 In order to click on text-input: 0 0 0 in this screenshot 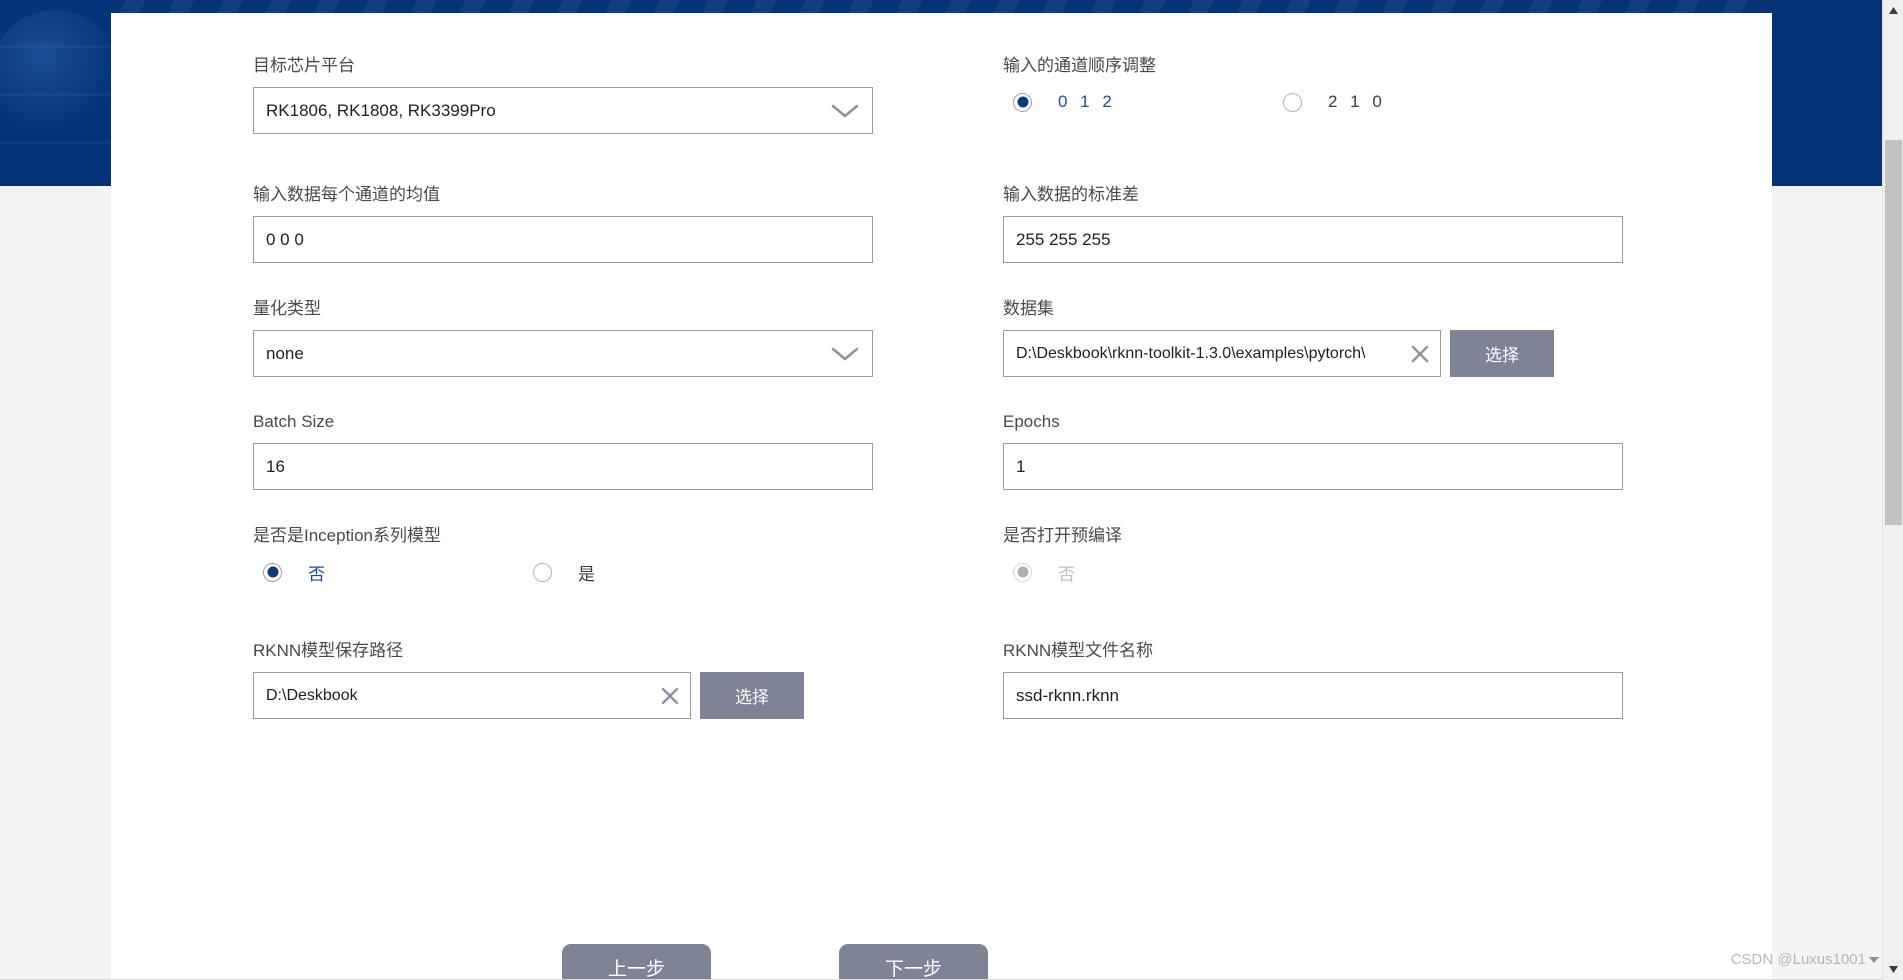, I will do `click(563, 239)`.